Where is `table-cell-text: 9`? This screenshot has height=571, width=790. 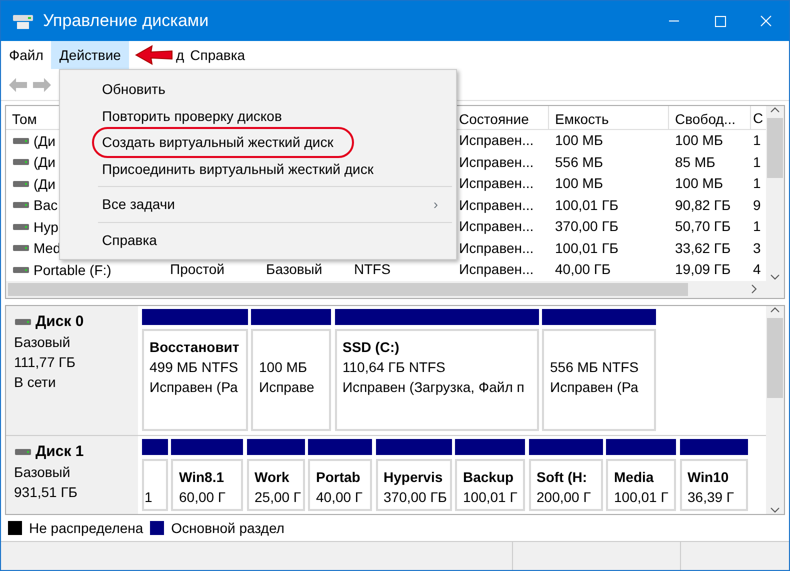 table-cell-text: 9 is located at coordinates (757, 205).